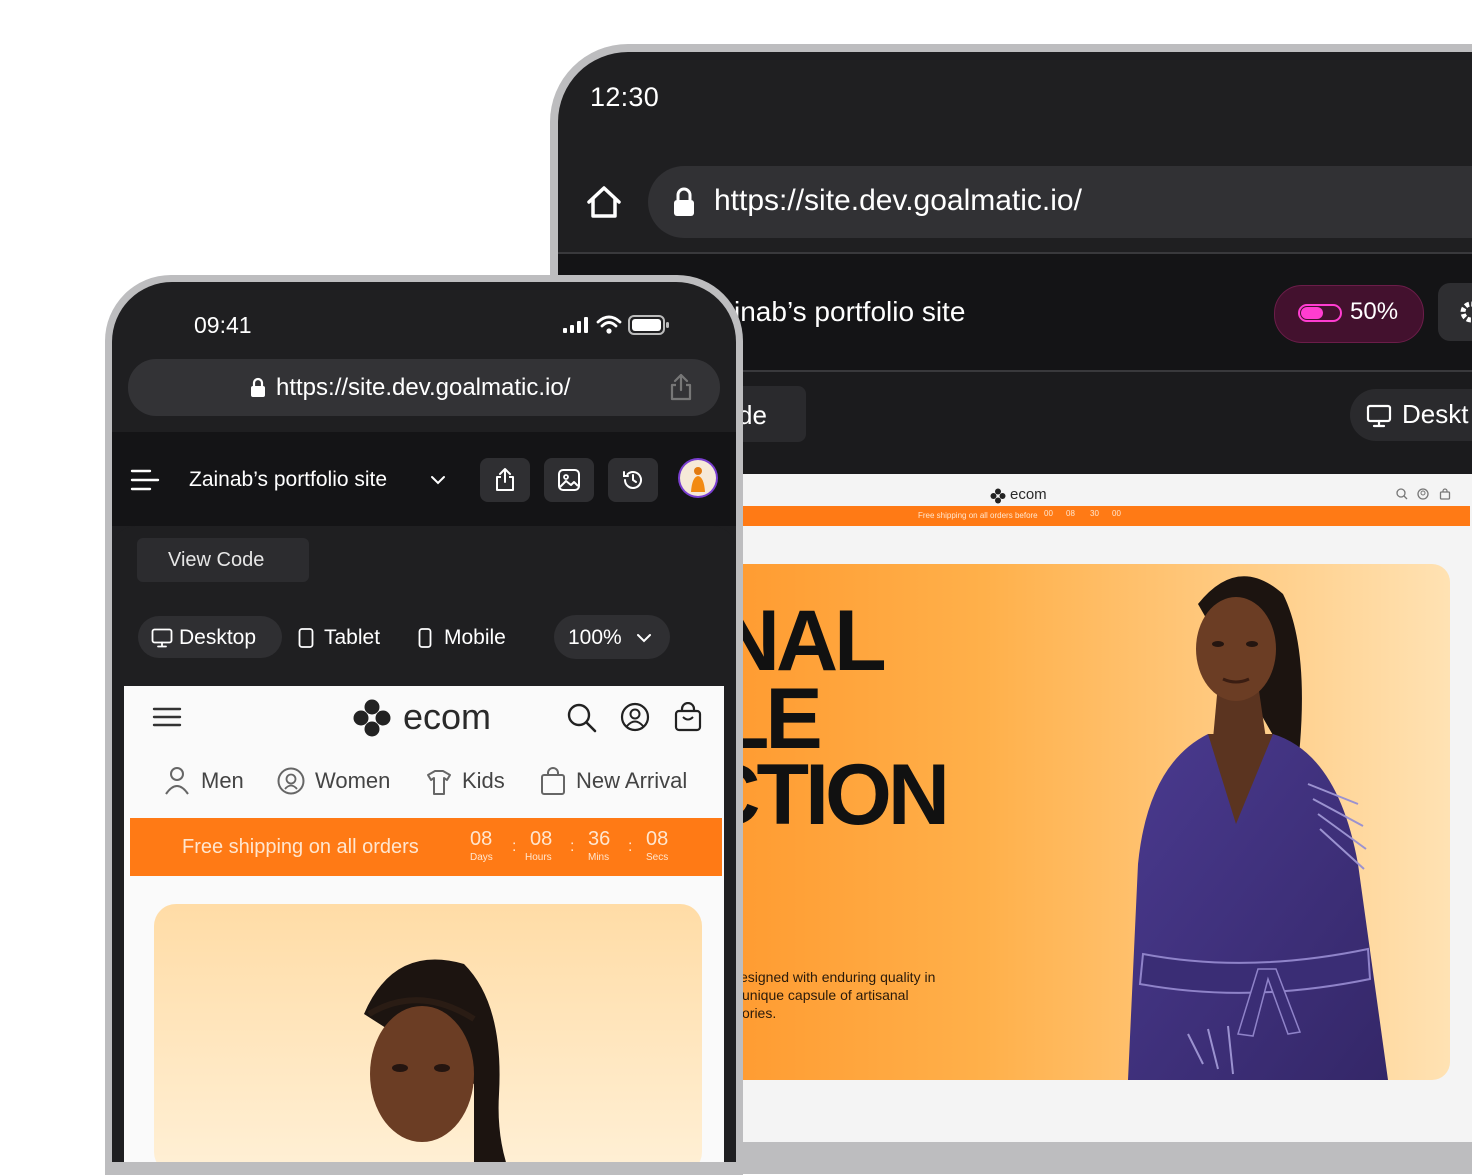  What do you see at coordinates (1455, 312) in the screenshot?
I see `settings-button` at bounding box center [1455, 312].